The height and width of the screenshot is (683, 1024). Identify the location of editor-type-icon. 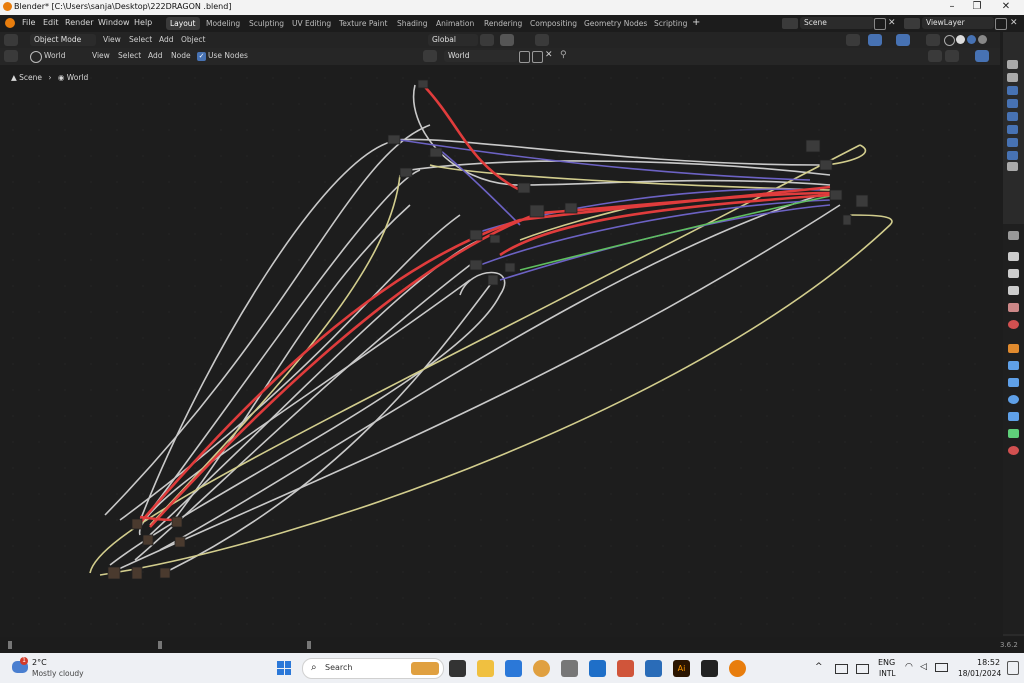
(11, 40).